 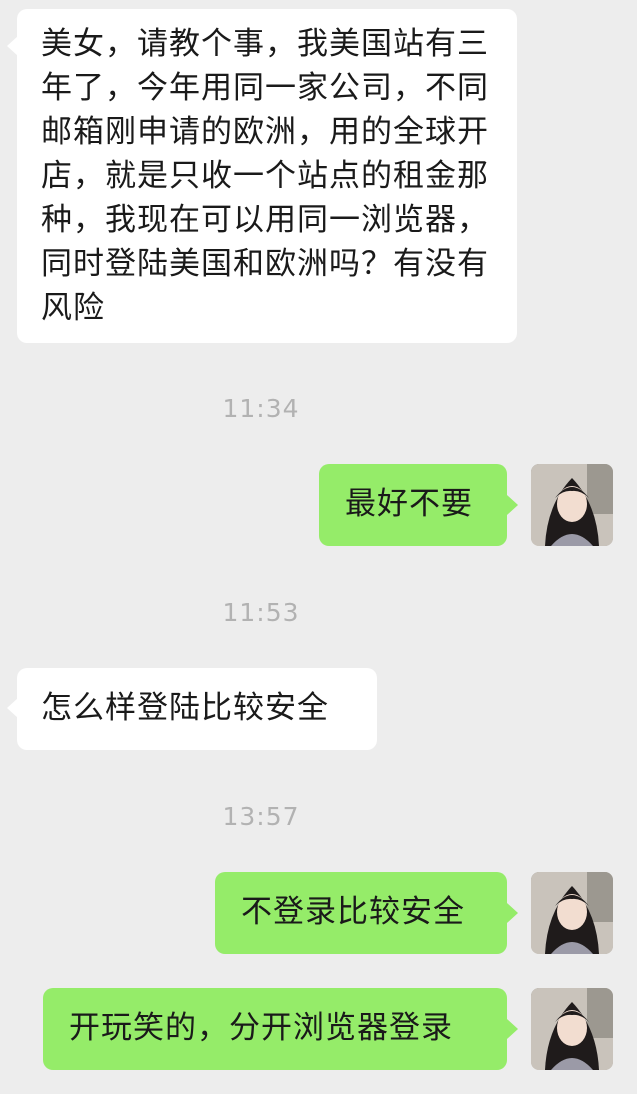 I want to click on timestamp: 11:53, so click(x=261, y=612).